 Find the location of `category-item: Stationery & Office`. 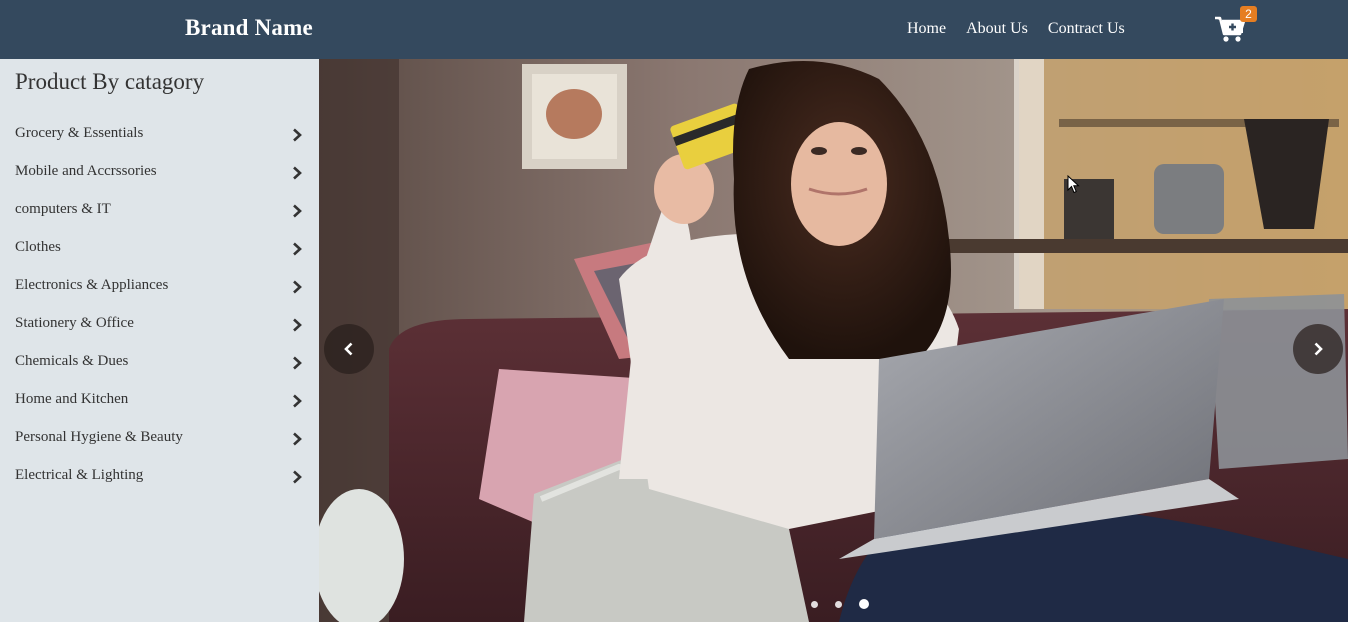

category-item: Stationery & Office is located at coordinates (159, 326).